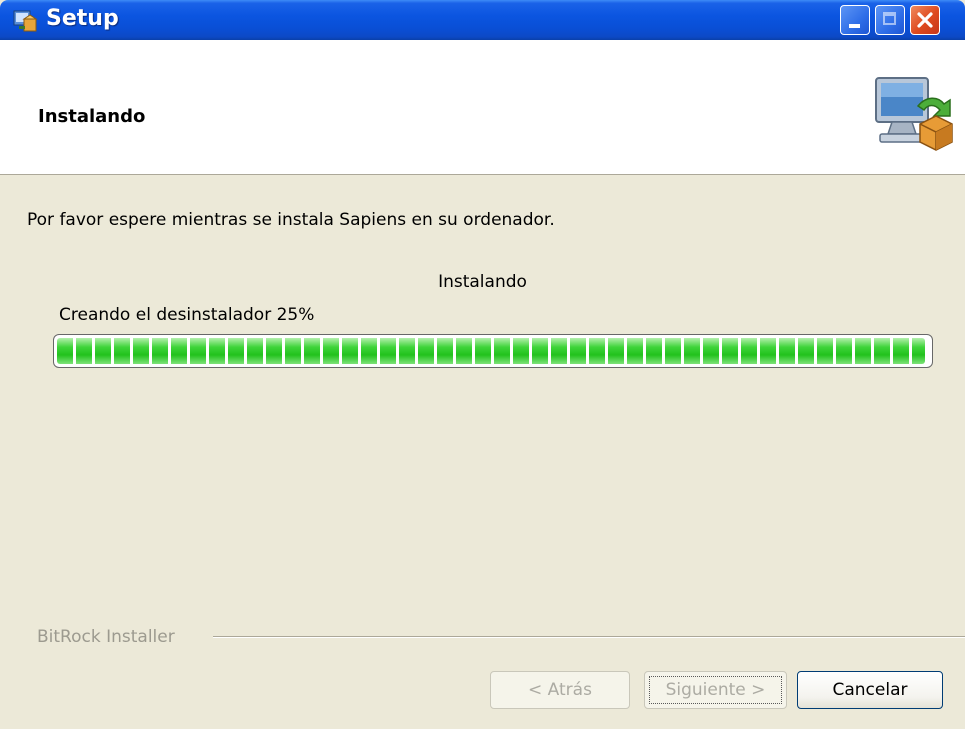 This screenshot has width=965, height=729. Describe the element at coordinates (482, 20) in the screenshot. I see `title-bar: Setup` at that location.